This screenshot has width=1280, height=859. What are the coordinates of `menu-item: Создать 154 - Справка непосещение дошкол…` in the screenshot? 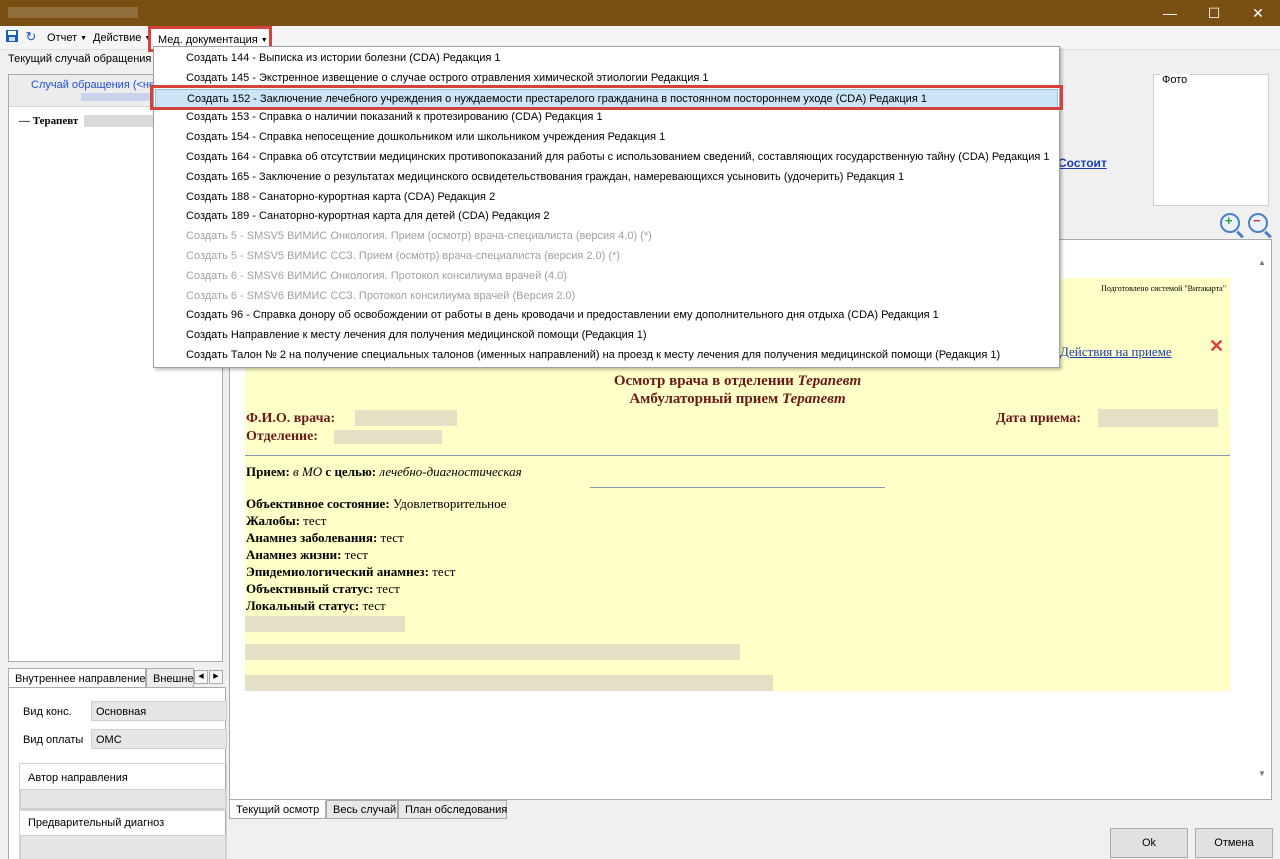 It's located at (606, 138).